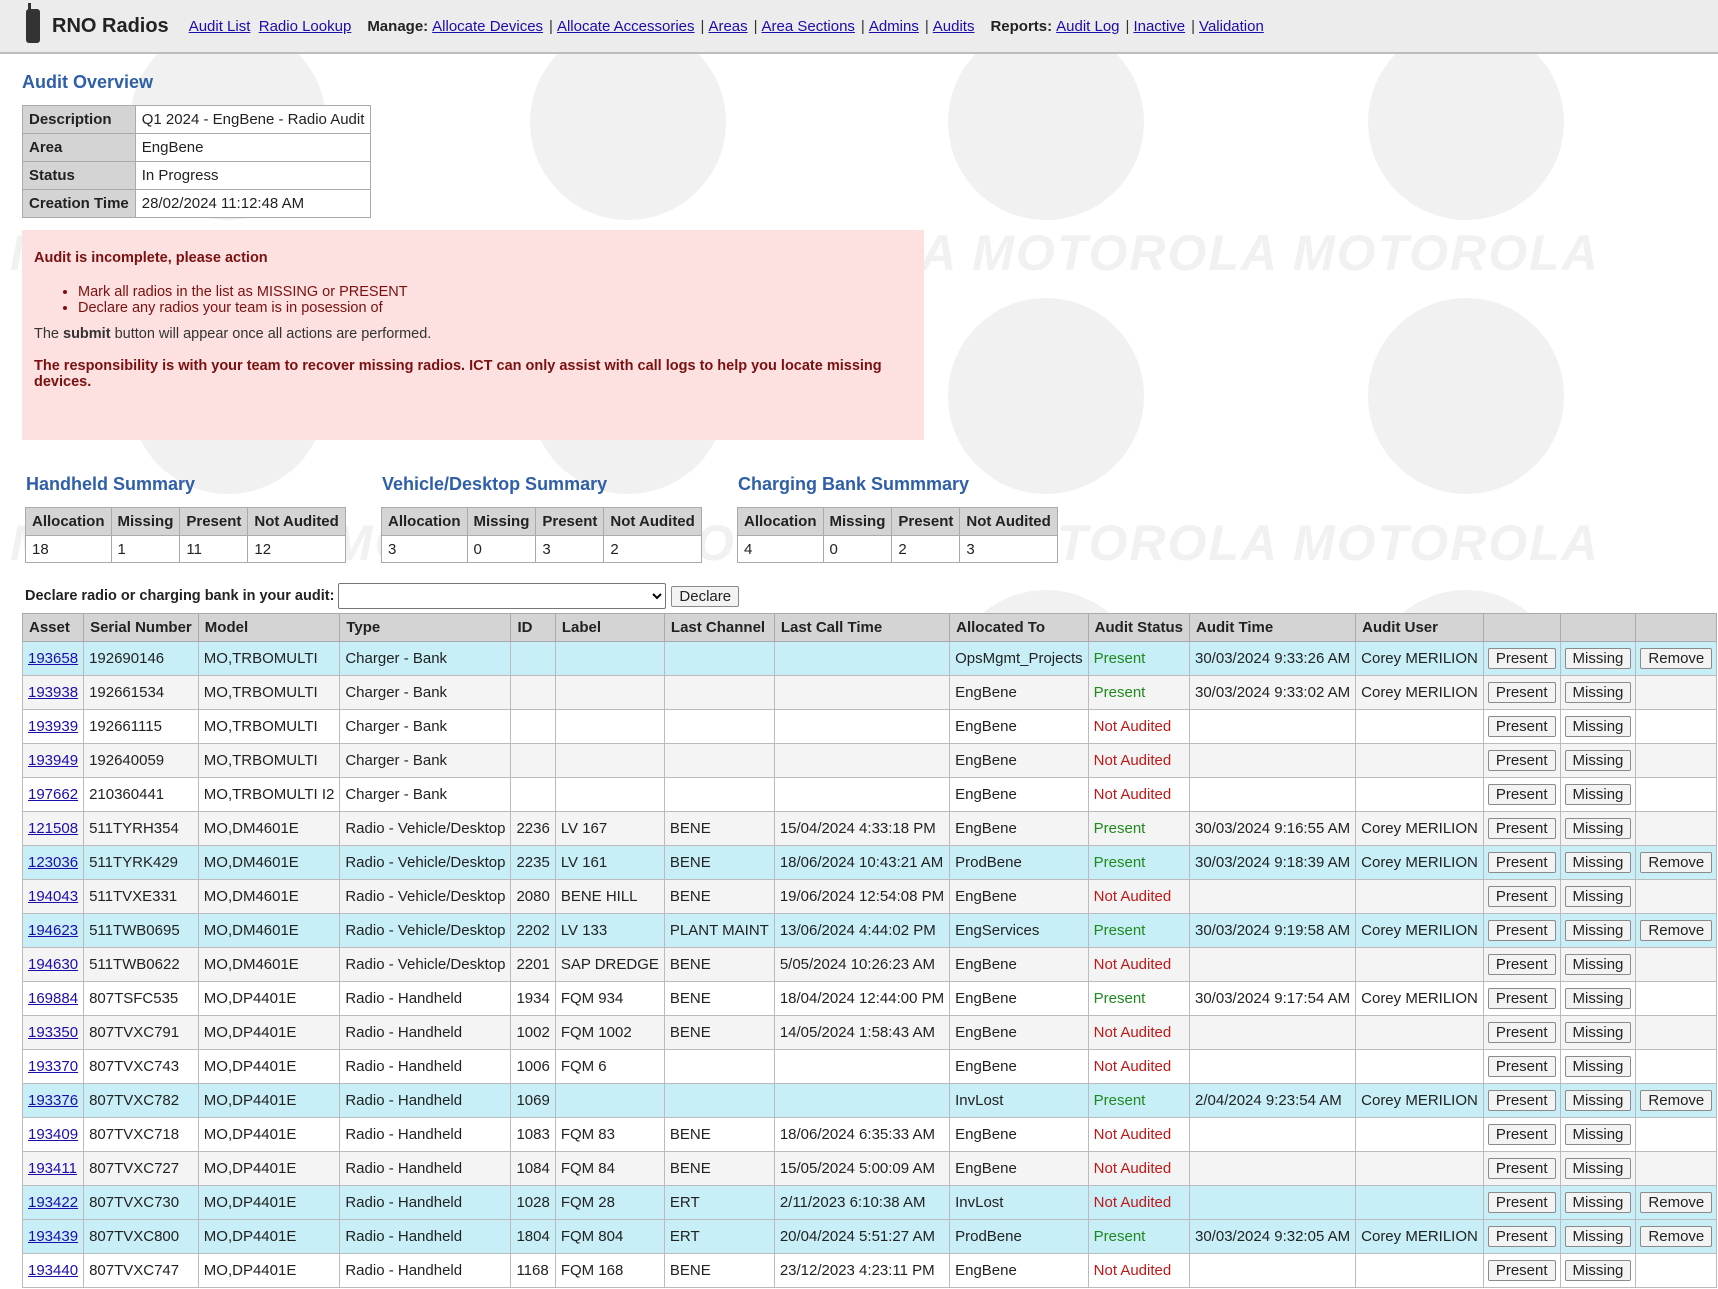 The height and width of the screenshot is (1289, 1718). I want to click on asset-link: 194043, so click(53, 896).